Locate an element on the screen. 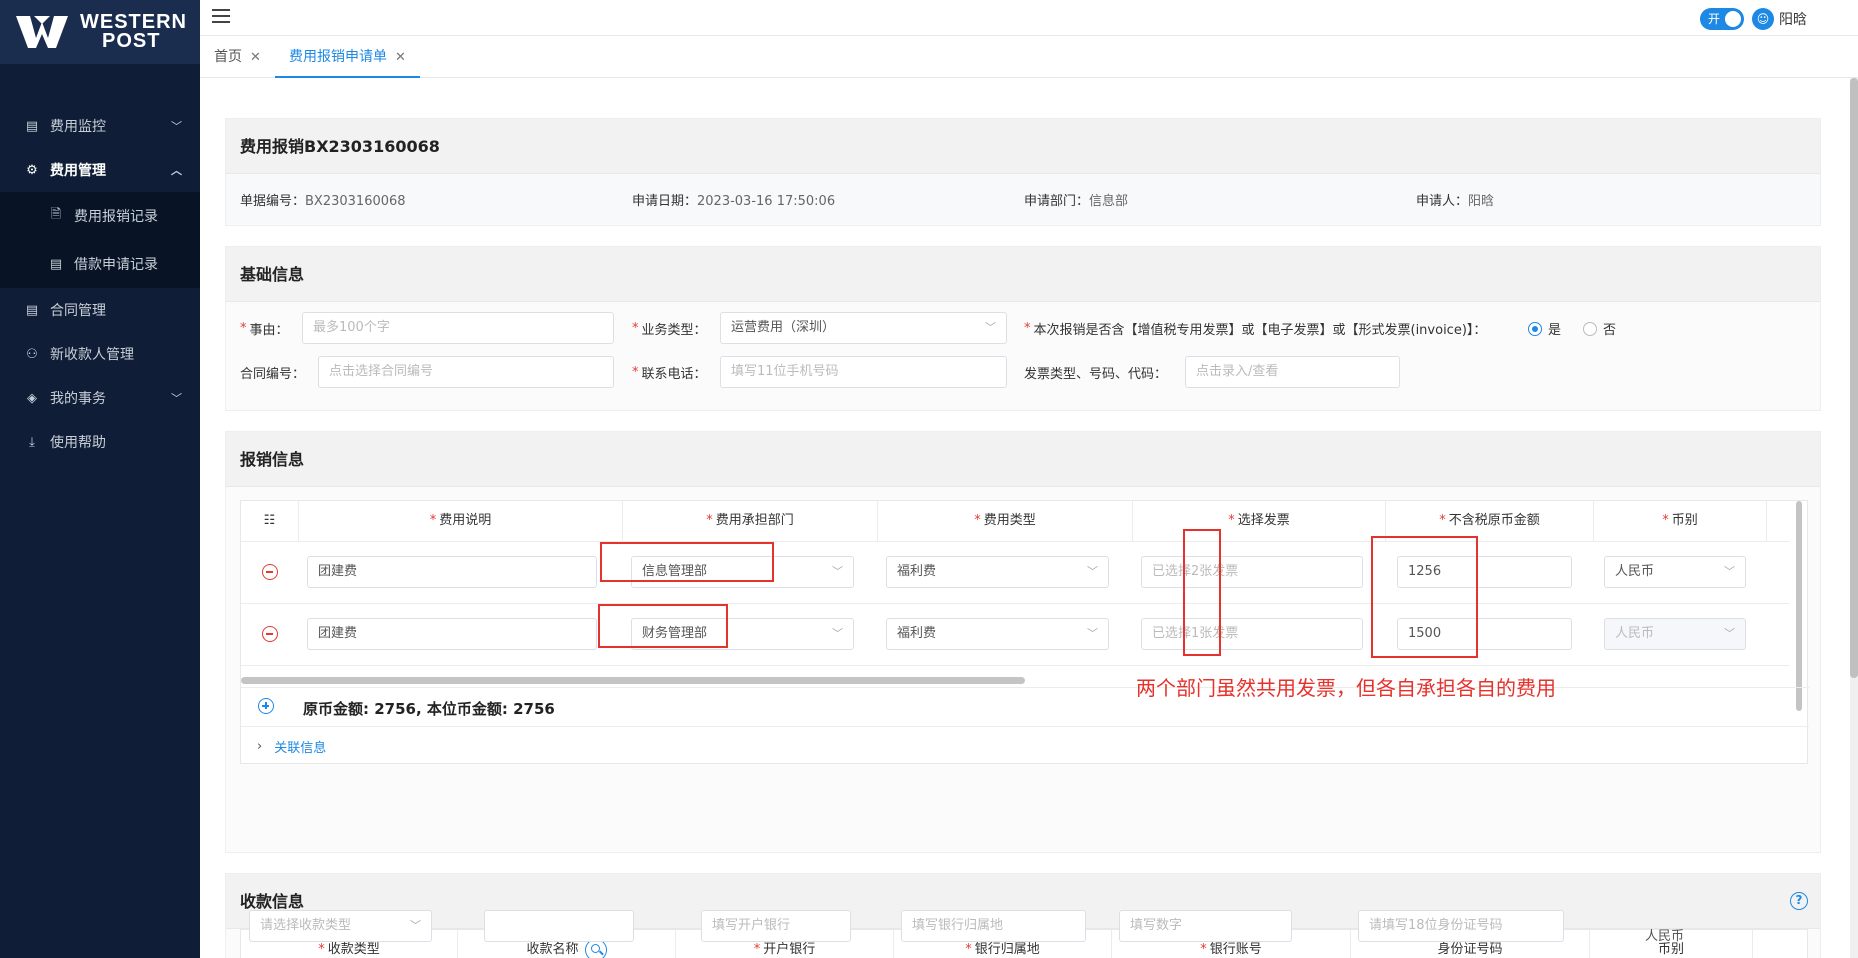 The height and width of the screenshot is (958, 1858). expense-submenu: 🗎 费用报销记录 ▤ 借款申请记录 is located at coordinates (100, 240).